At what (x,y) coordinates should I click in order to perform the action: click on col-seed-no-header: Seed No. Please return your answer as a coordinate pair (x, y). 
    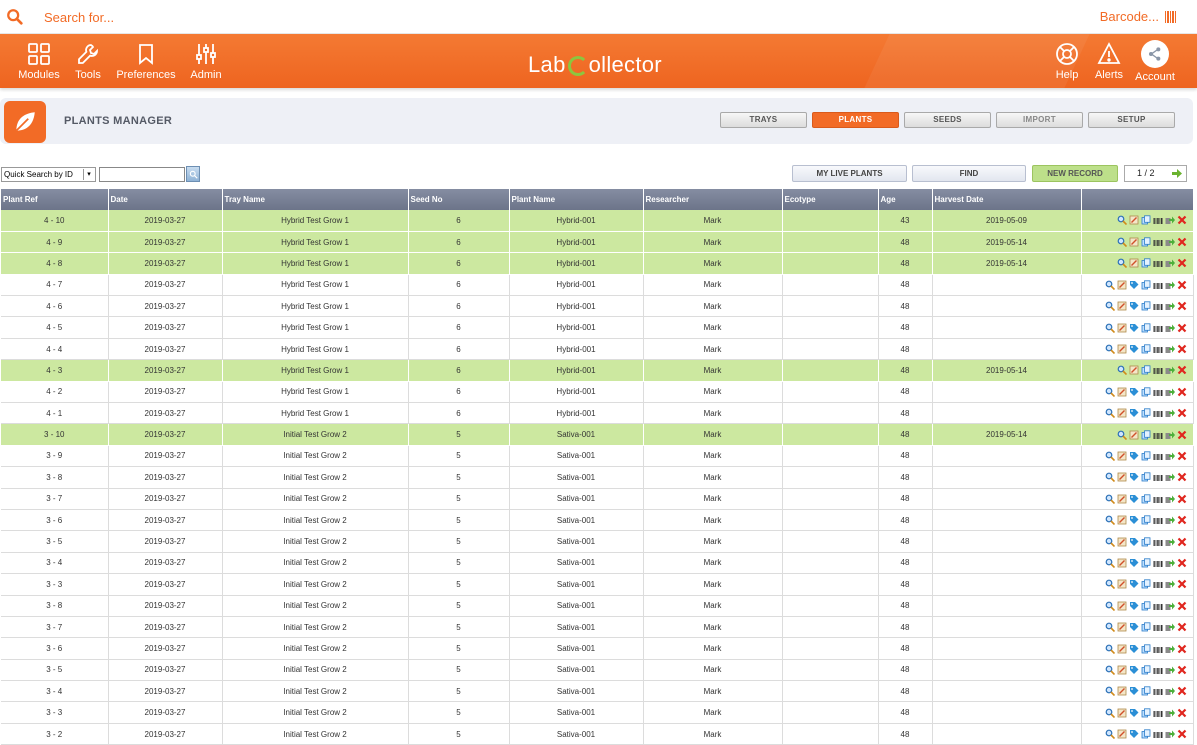
    Looking at the image, I should click on (459, 199).